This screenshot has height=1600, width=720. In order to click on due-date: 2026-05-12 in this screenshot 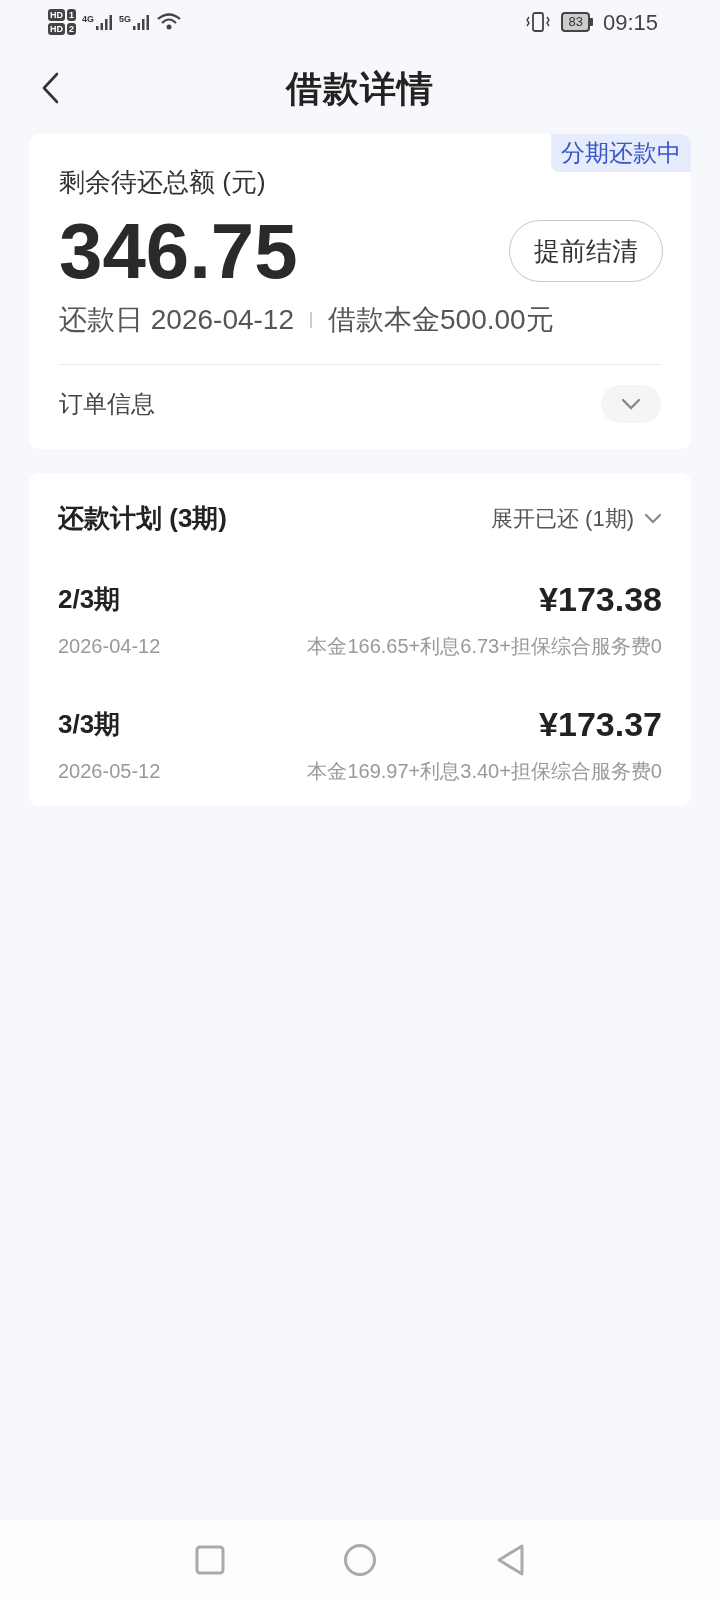, I will do `click(109, 771)`.